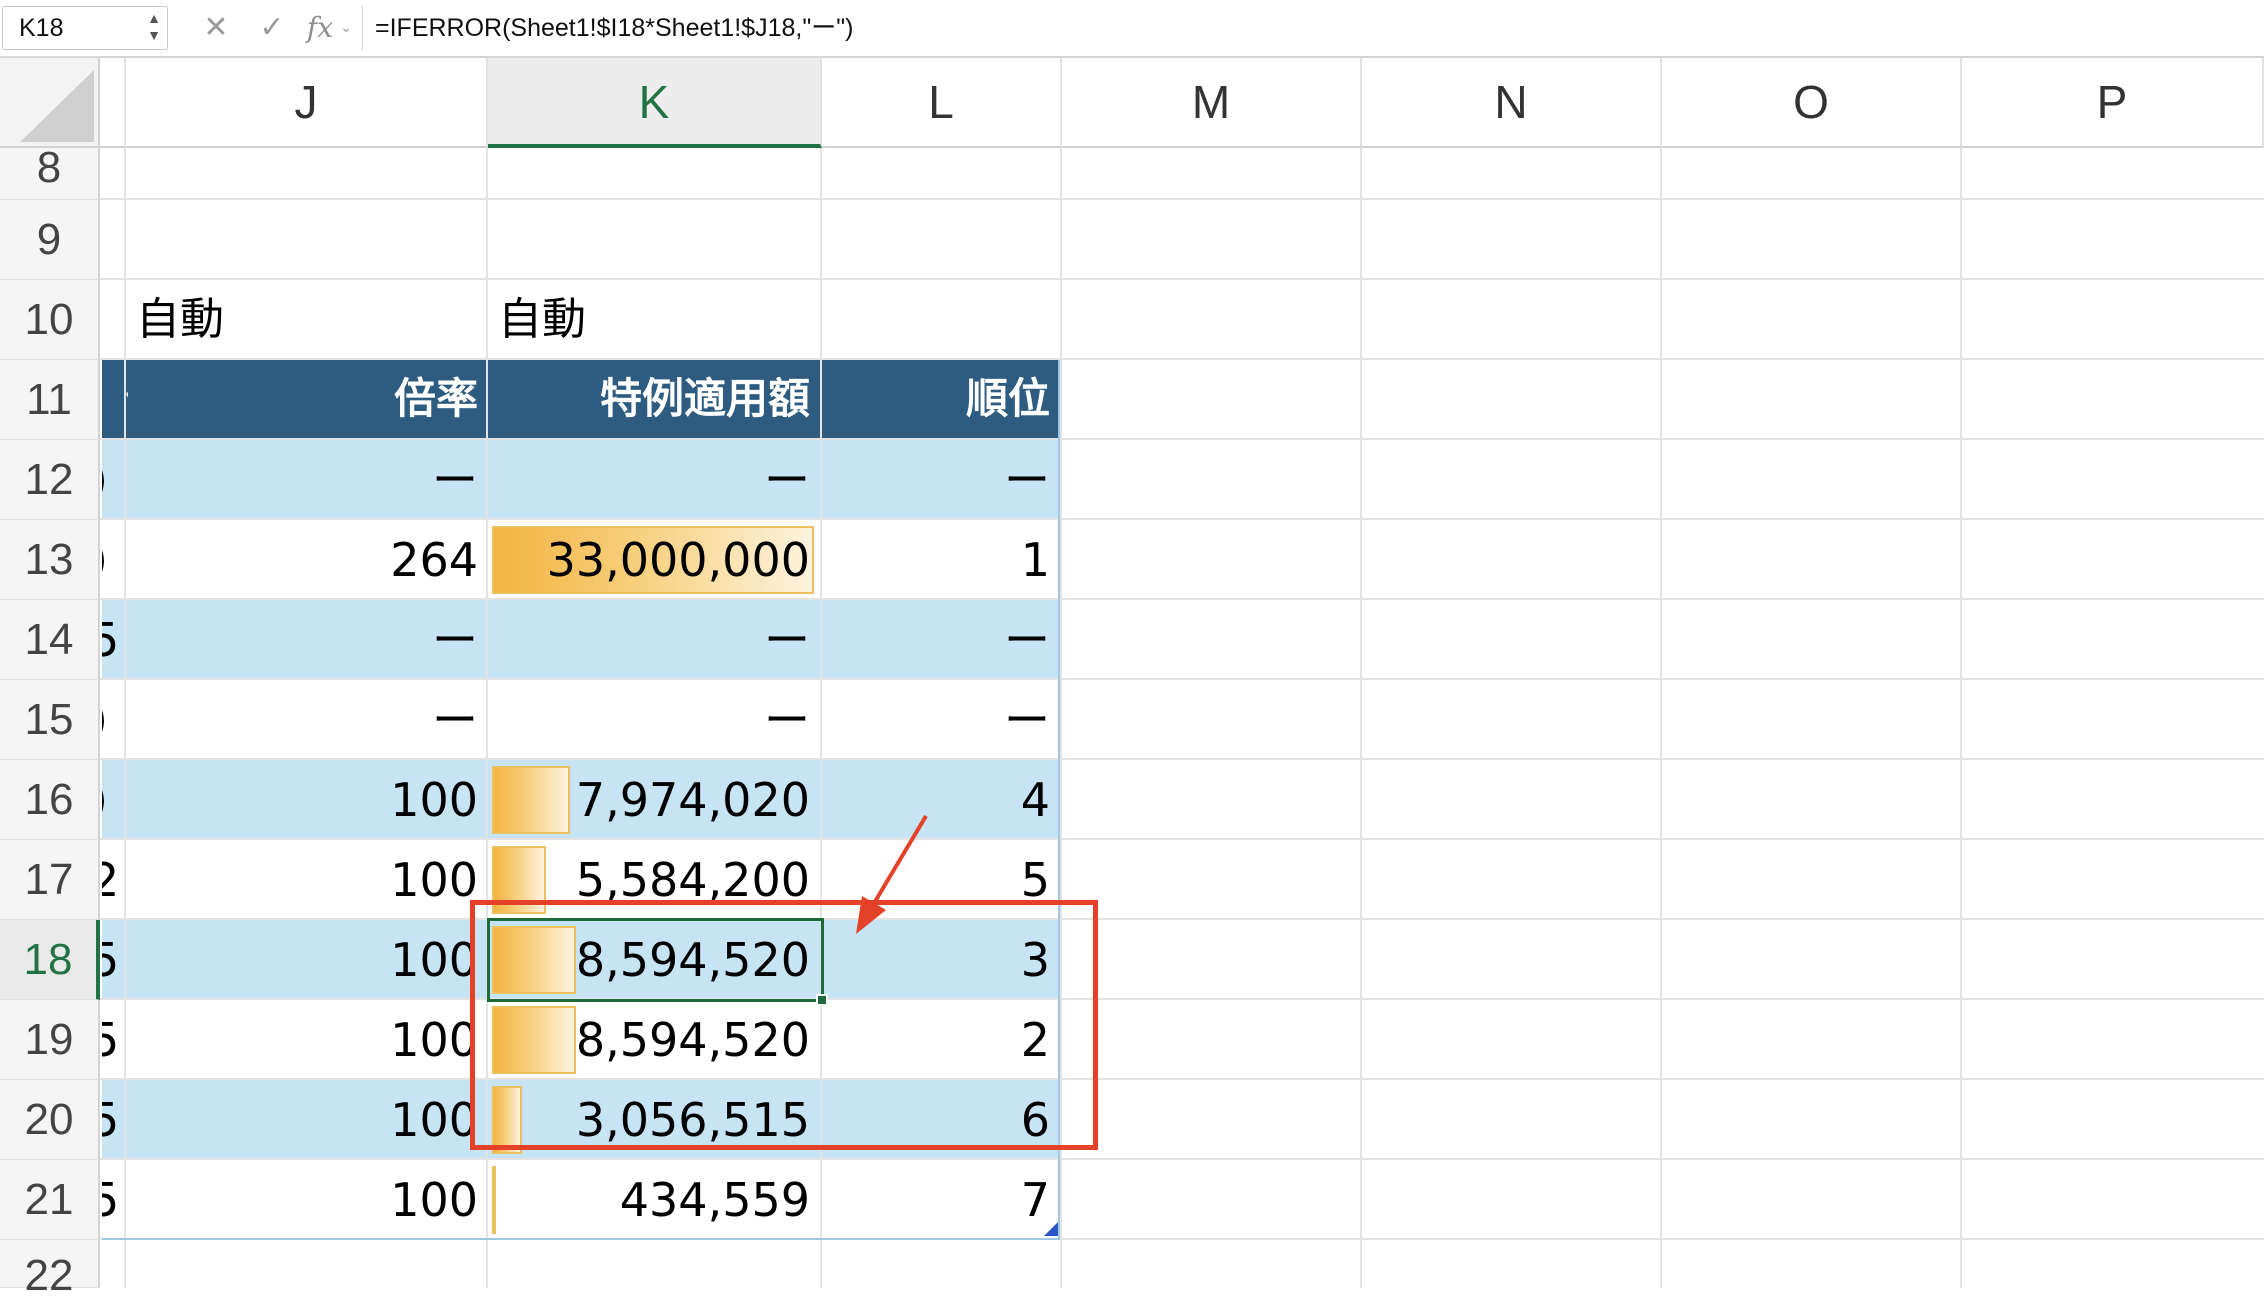 The height and width of the screenshot is (1312, 2264). What do you see at coordinates (649, 720) in the screenshot?
I see `cell-k15: ー` at bounding box center [649, 720].